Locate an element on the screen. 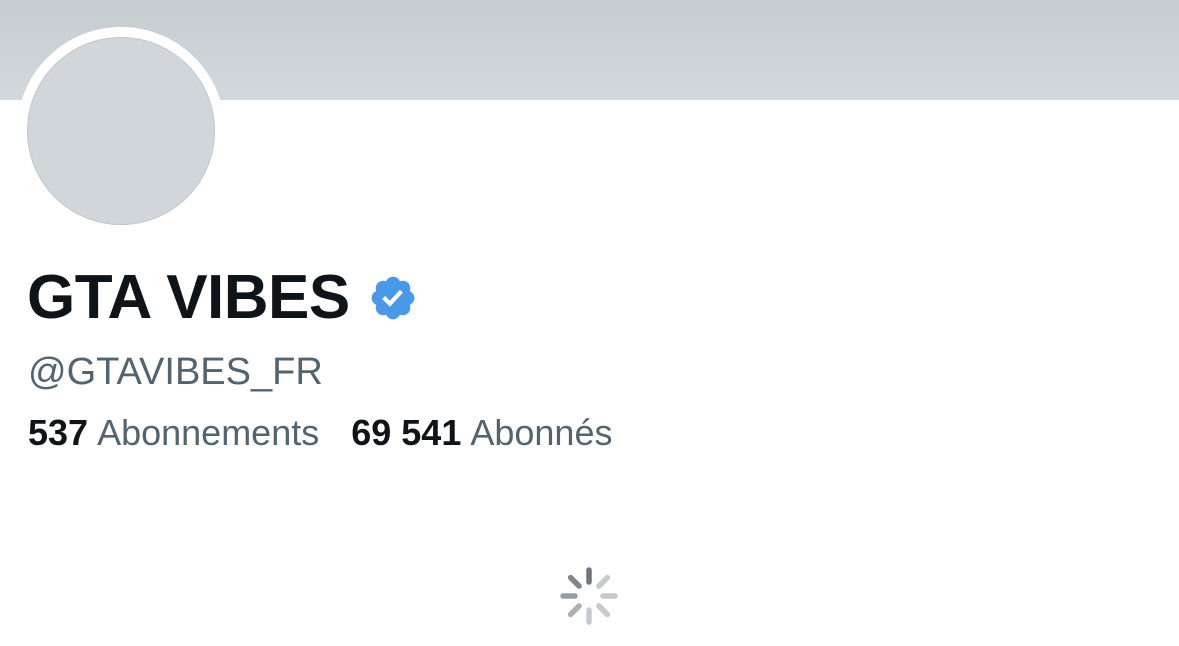  following-label: Abonnements is located at coordinates (208, 432).